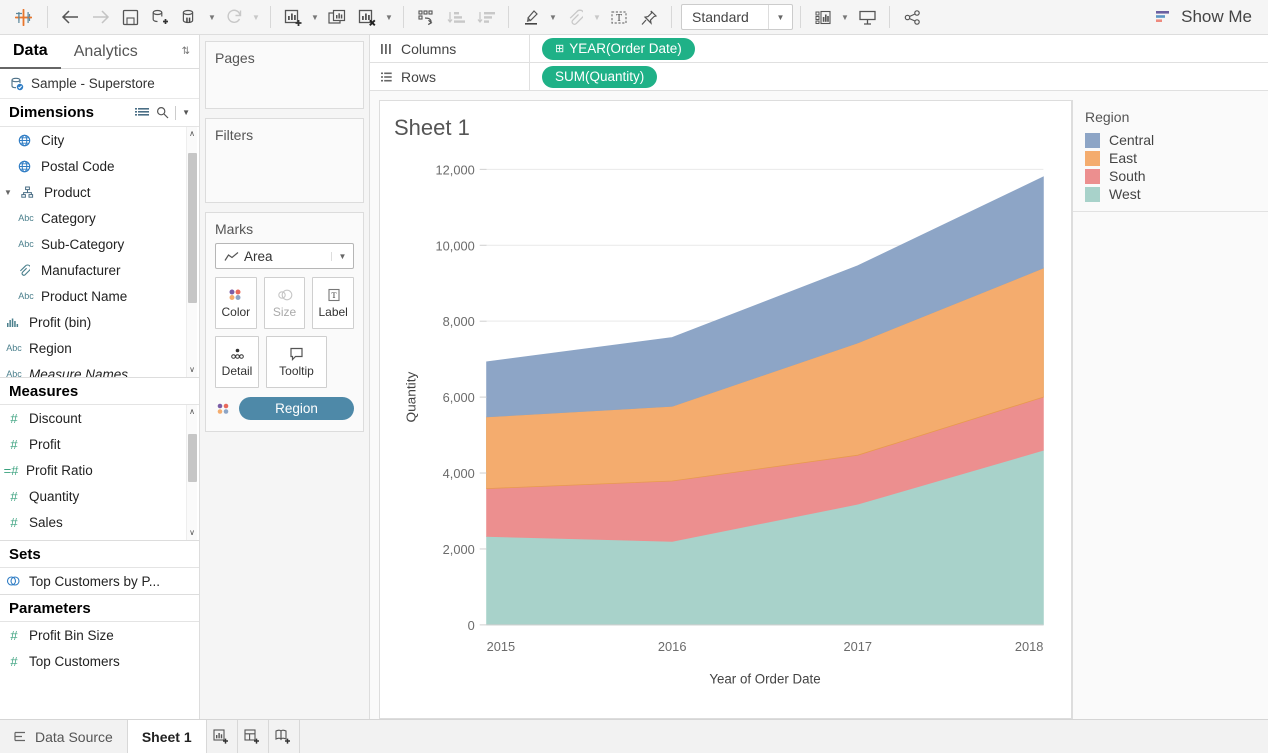 This screenshot has width=1268, height=753. Describe the element at coordinates (191, 252) in the screenshot. I see `dimensions-scrollbar: ∧ ∨` at that location.